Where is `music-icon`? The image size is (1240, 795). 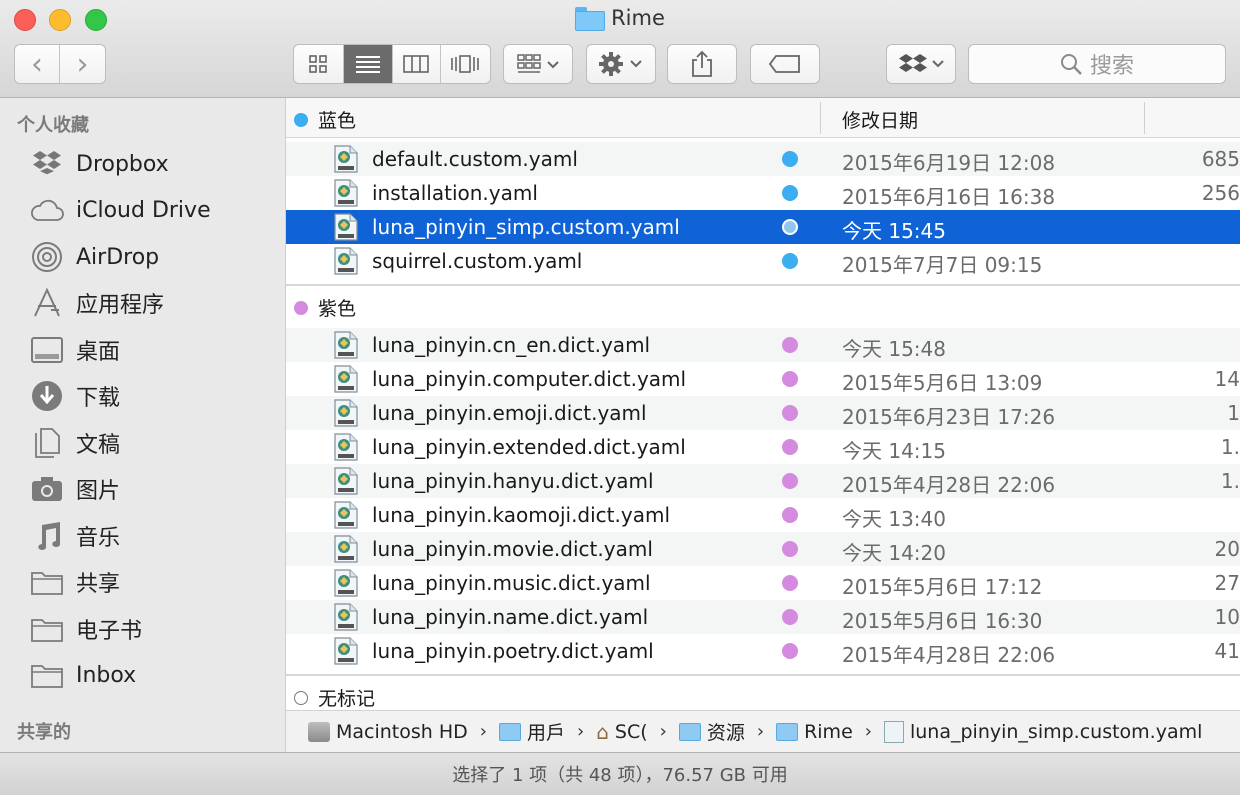
music-icon is located at coordinates (47, 536).